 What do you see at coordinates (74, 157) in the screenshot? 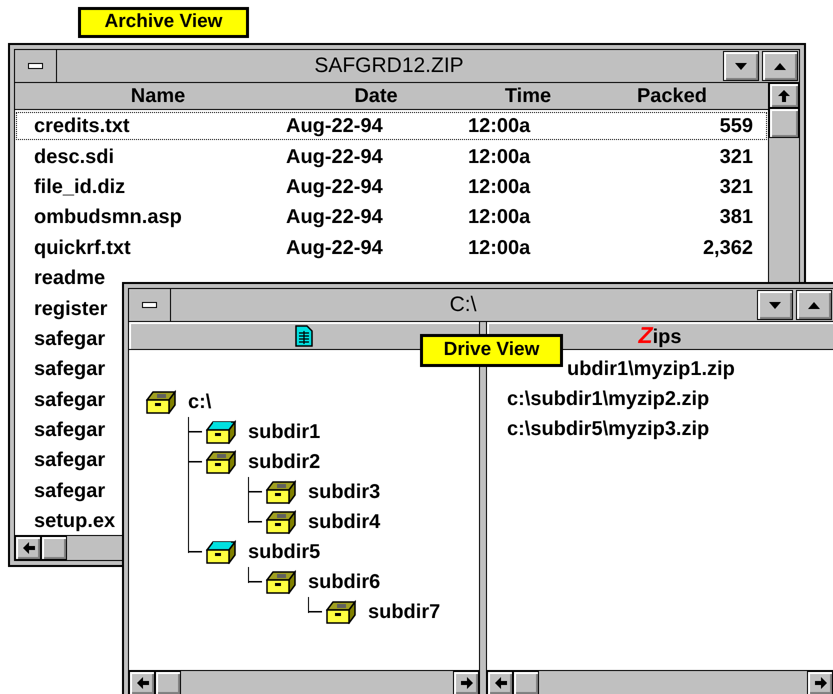
I see `table-cell: desc.sdi` at bounding box center [74, 157].